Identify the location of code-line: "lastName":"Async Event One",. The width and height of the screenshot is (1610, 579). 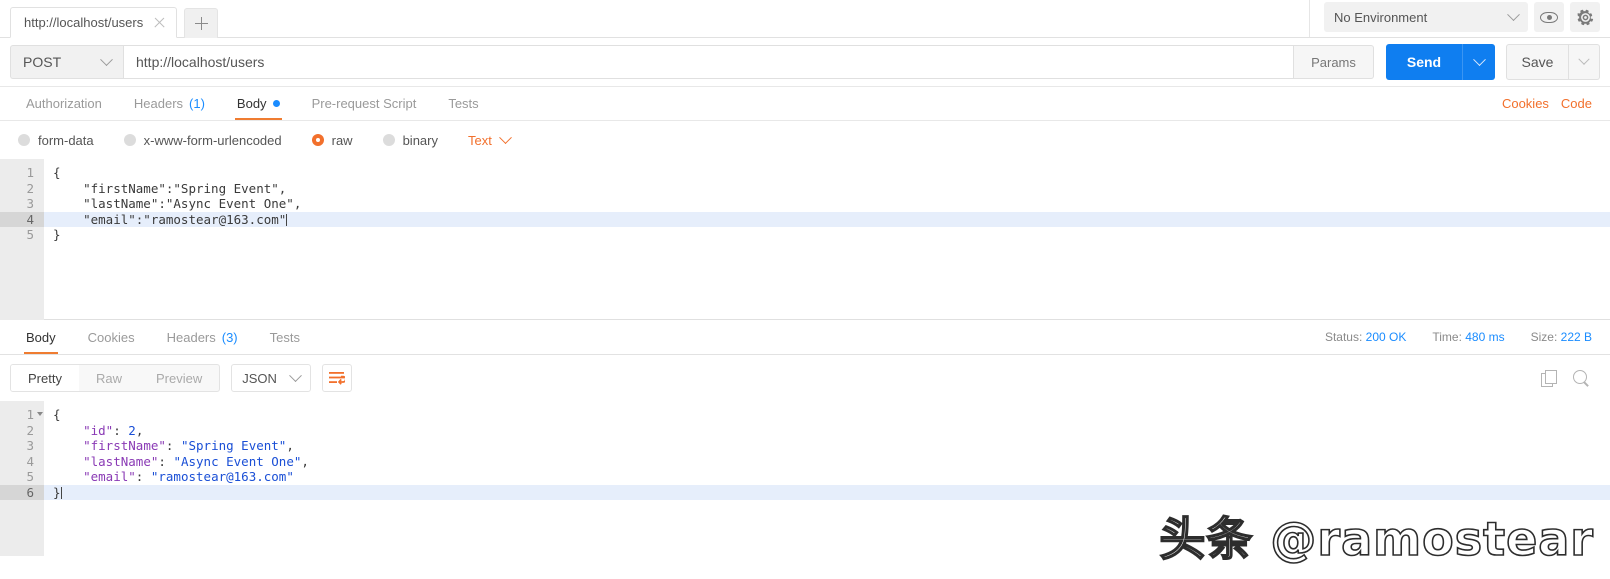
(177, 203).